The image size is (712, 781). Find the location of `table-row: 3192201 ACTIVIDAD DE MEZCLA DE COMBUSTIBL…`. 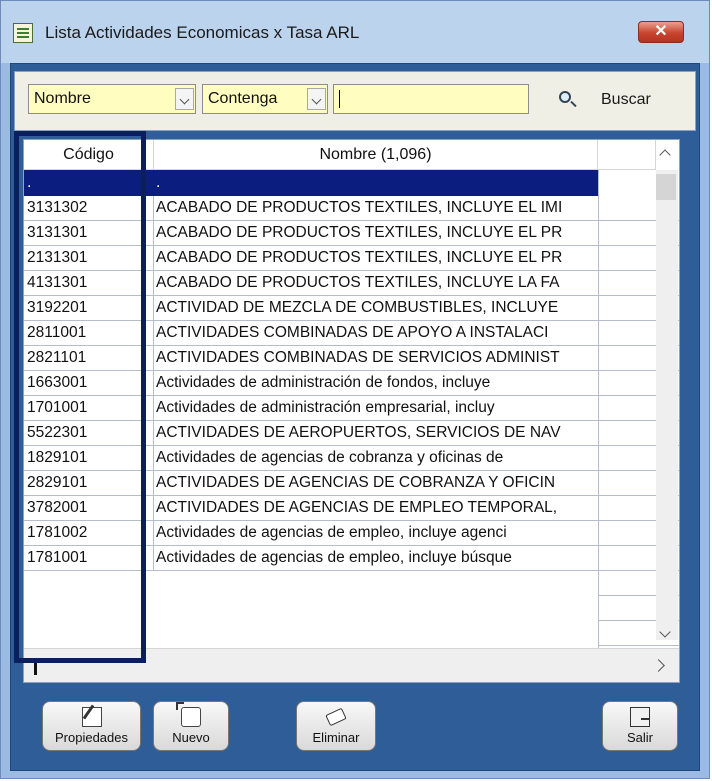

table-row: 3192201 ACTIVIDAD DE MEZCLA DE COMBUSTIBL… is located at coordinates (311, 308).